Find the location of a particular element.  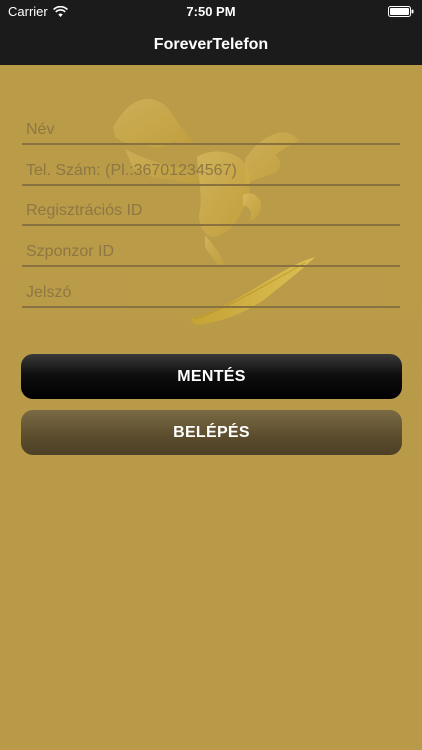

clock: 7:50 PM is located at coordinates (211, 11).